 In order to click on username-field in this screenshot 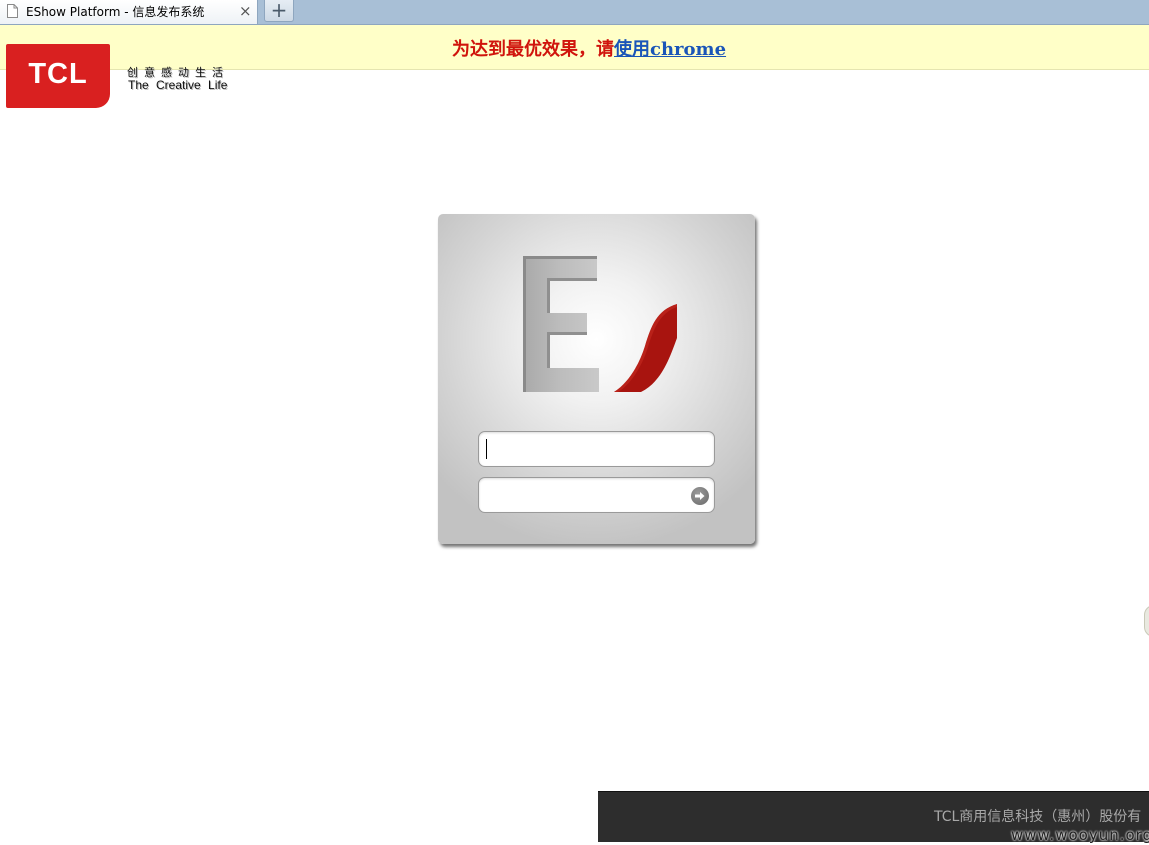, I will do `click(596, 449)`.